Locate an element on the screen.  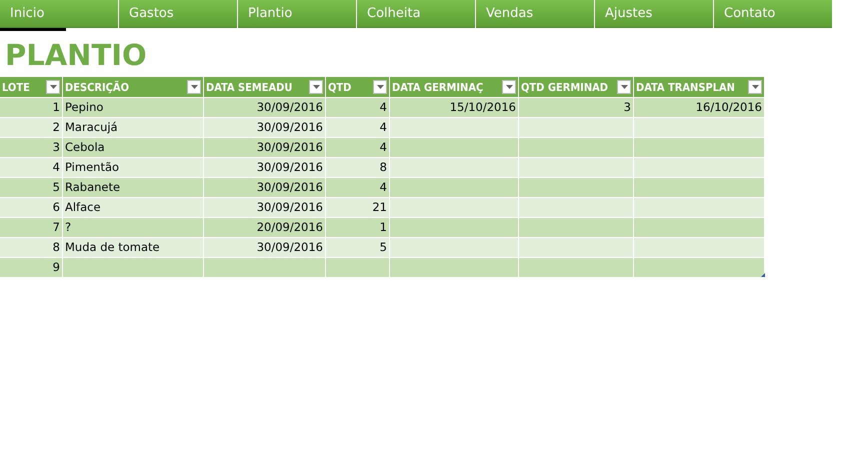
table-cell: 9 is located at coordinates (31, 267).